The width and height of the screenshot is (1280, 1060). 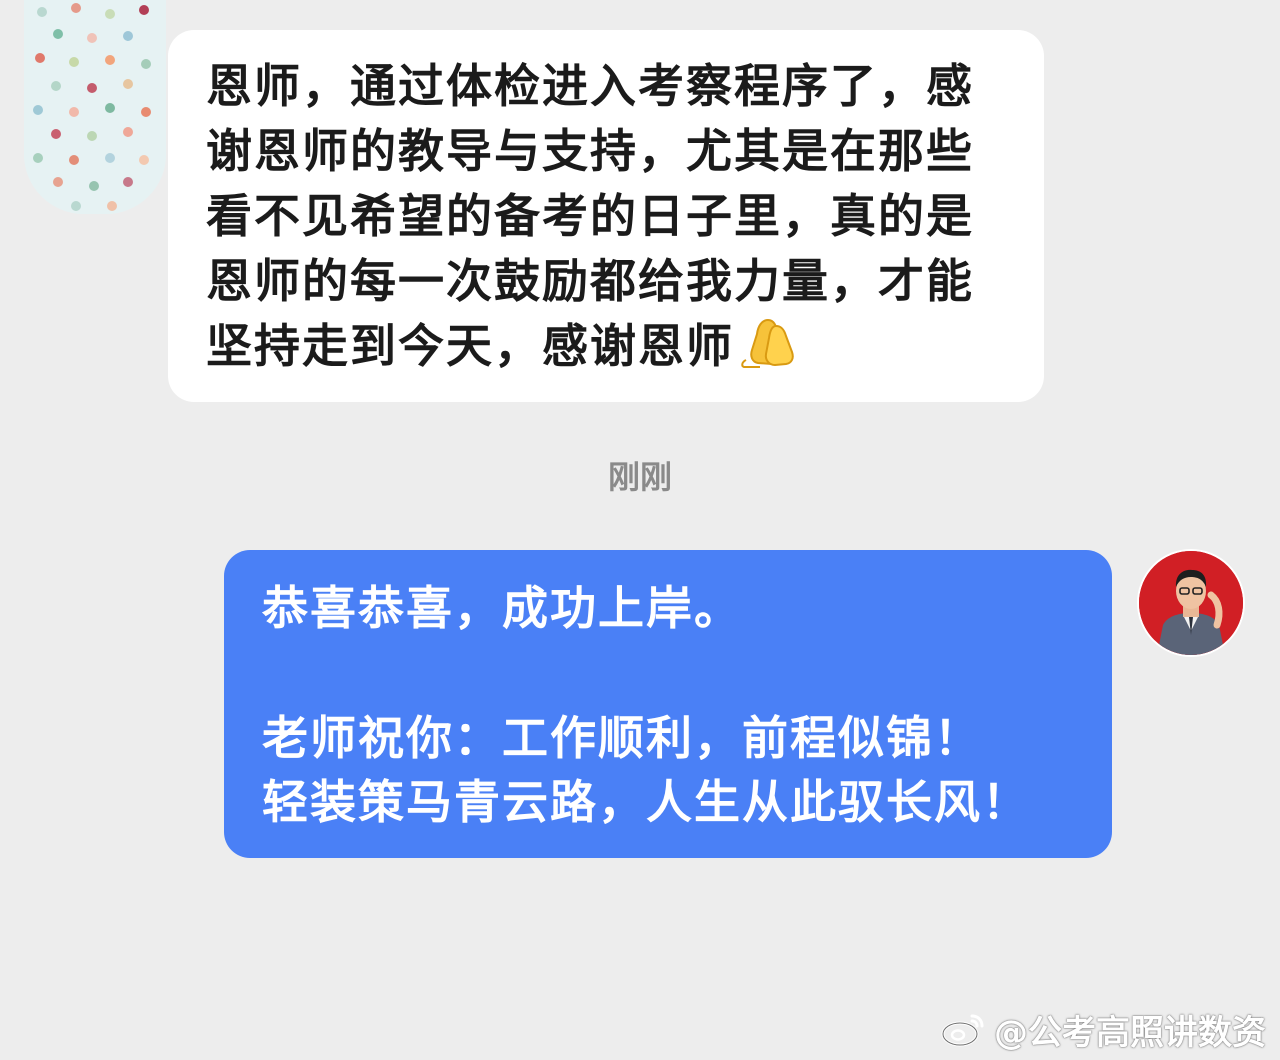 I want to click on incoming-message-line: 恩师，通过体检进入考察程序了，感, so click(x=590, y=86).